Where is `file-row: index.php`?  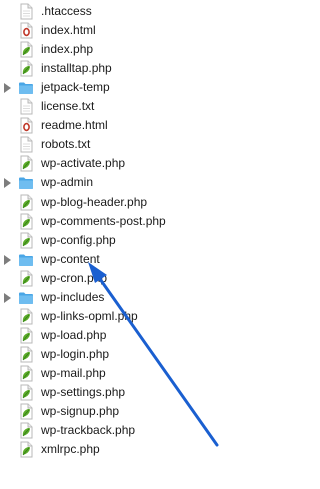 file-row: index.php is located at coordinates (125, 49).